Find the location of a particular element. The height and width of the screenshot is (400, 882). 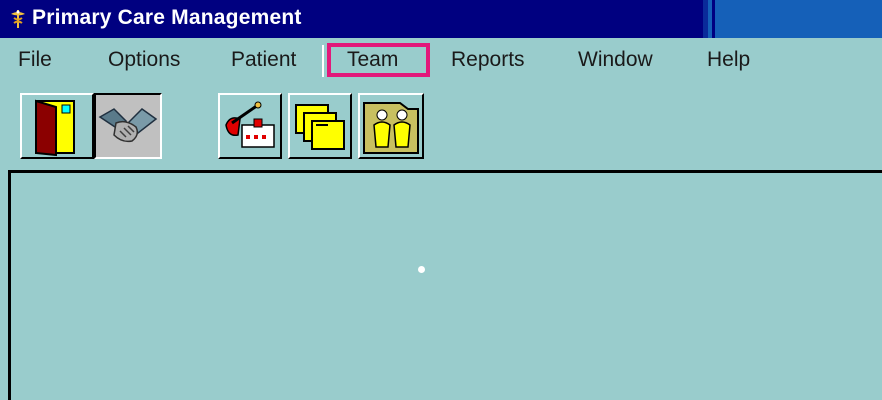

clinic-visit-icon is located at coordinates (250, 124).